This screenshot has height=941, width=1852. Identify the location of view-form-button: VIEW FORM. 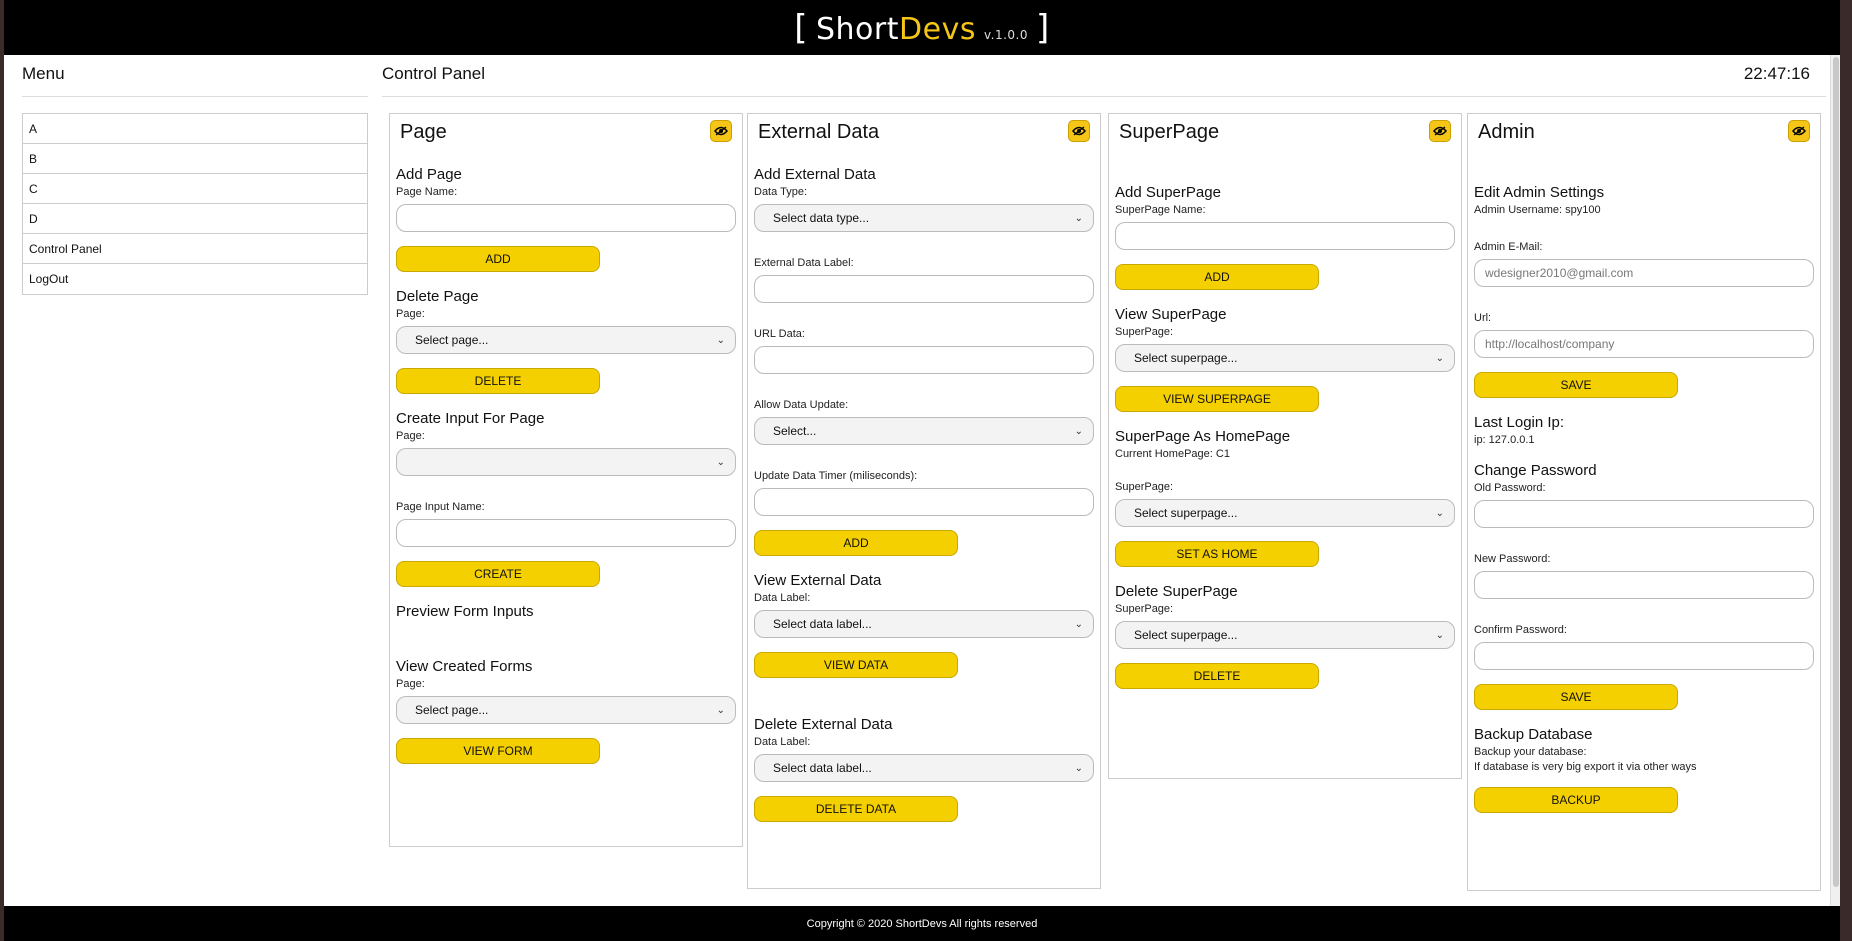
(498, 751).